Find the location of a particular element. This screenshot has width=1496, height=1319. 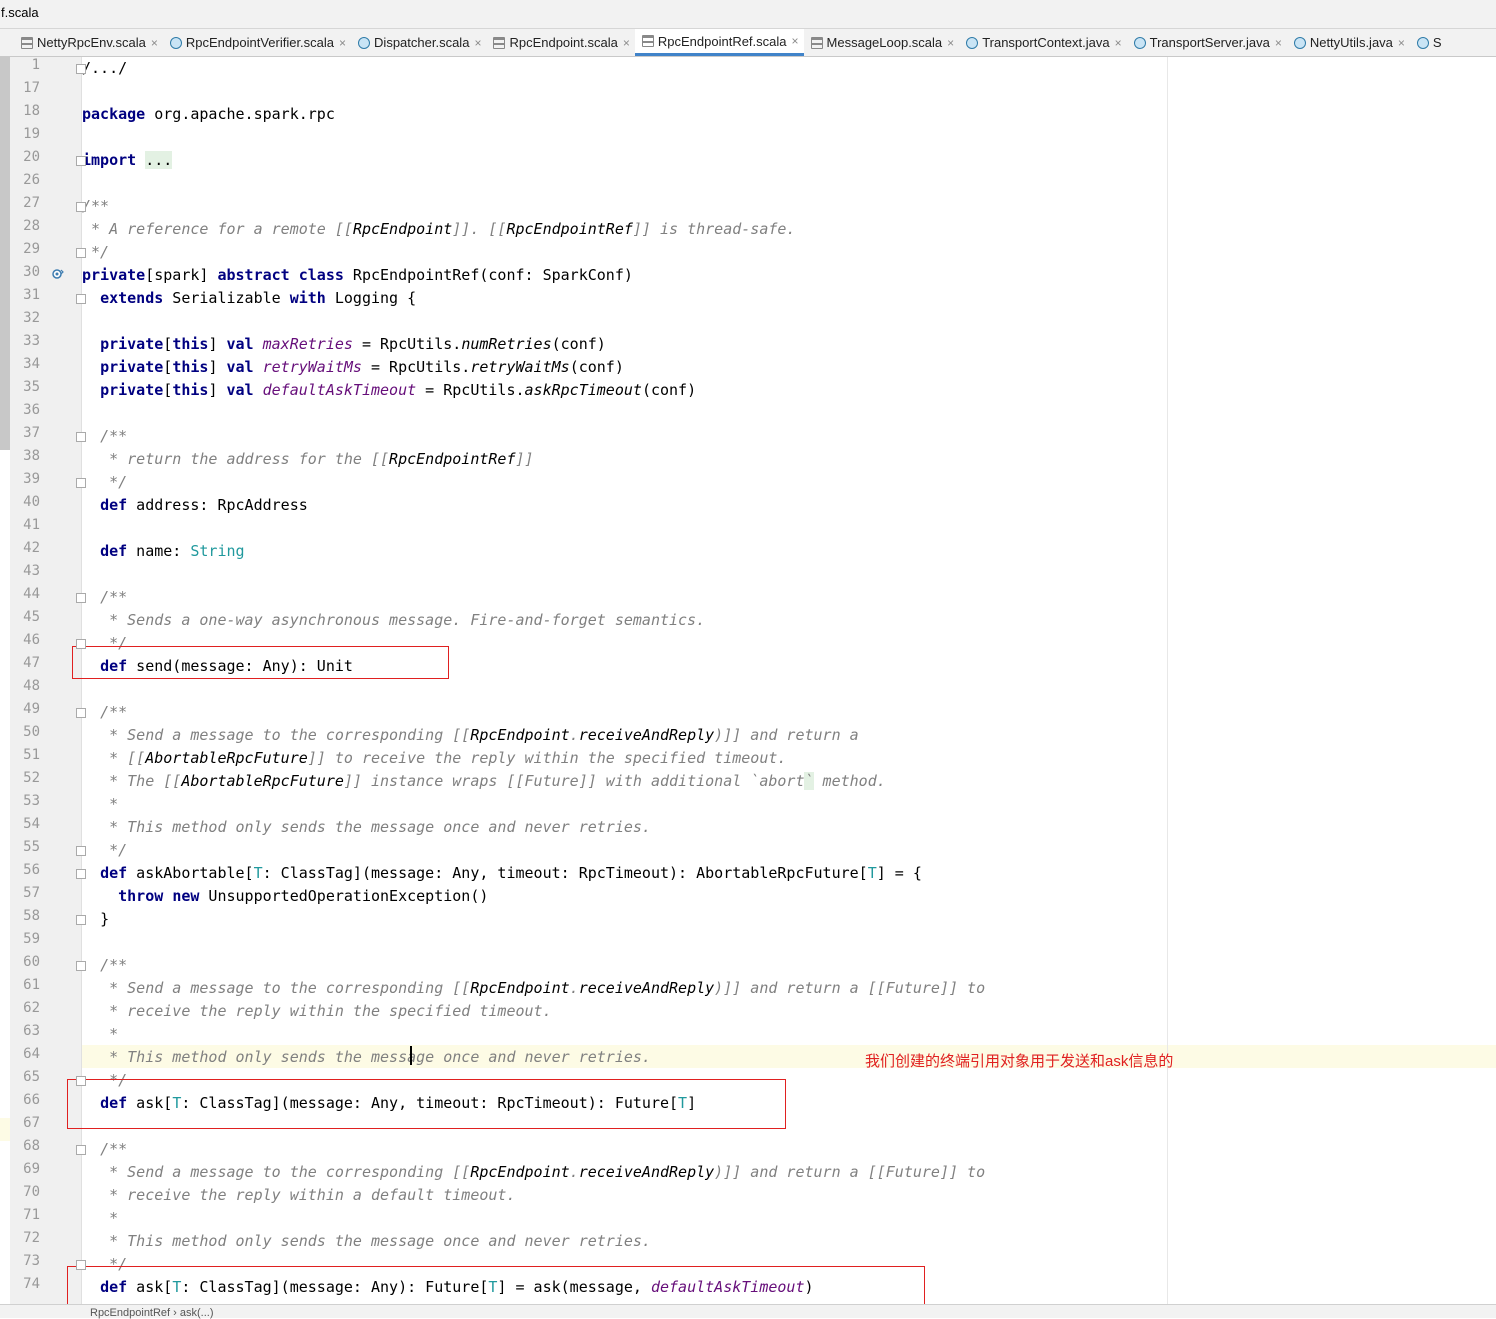

code-line-58: } is located at coordinates (632, 919).